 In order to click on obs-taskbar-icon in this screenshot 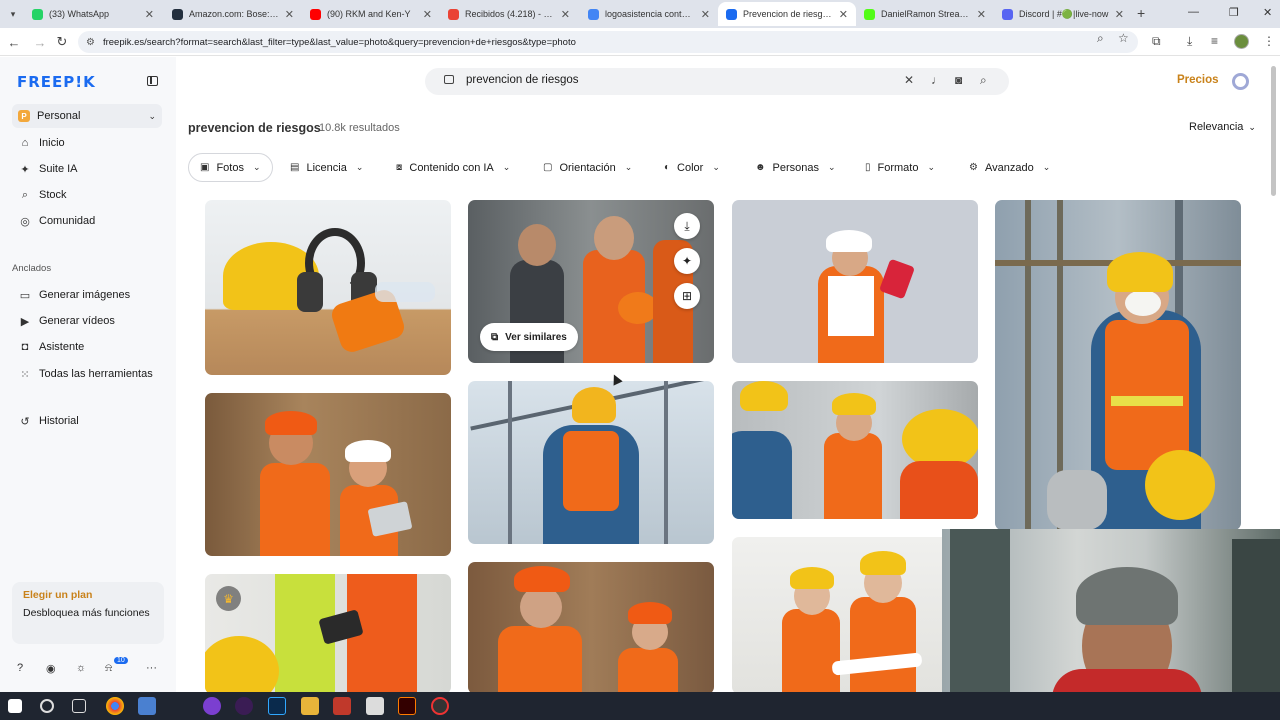, I will do `click(440, 706)`.